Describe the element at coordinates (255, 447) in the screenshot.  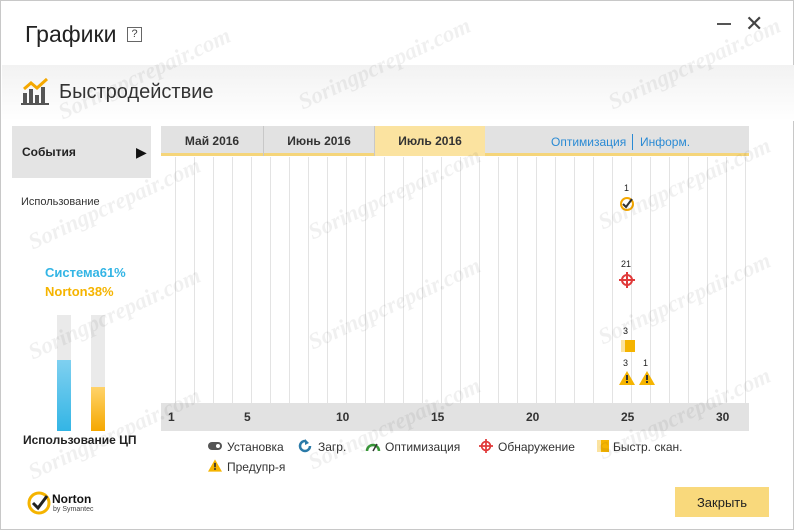
I see `legend-install: Установка` at that location.